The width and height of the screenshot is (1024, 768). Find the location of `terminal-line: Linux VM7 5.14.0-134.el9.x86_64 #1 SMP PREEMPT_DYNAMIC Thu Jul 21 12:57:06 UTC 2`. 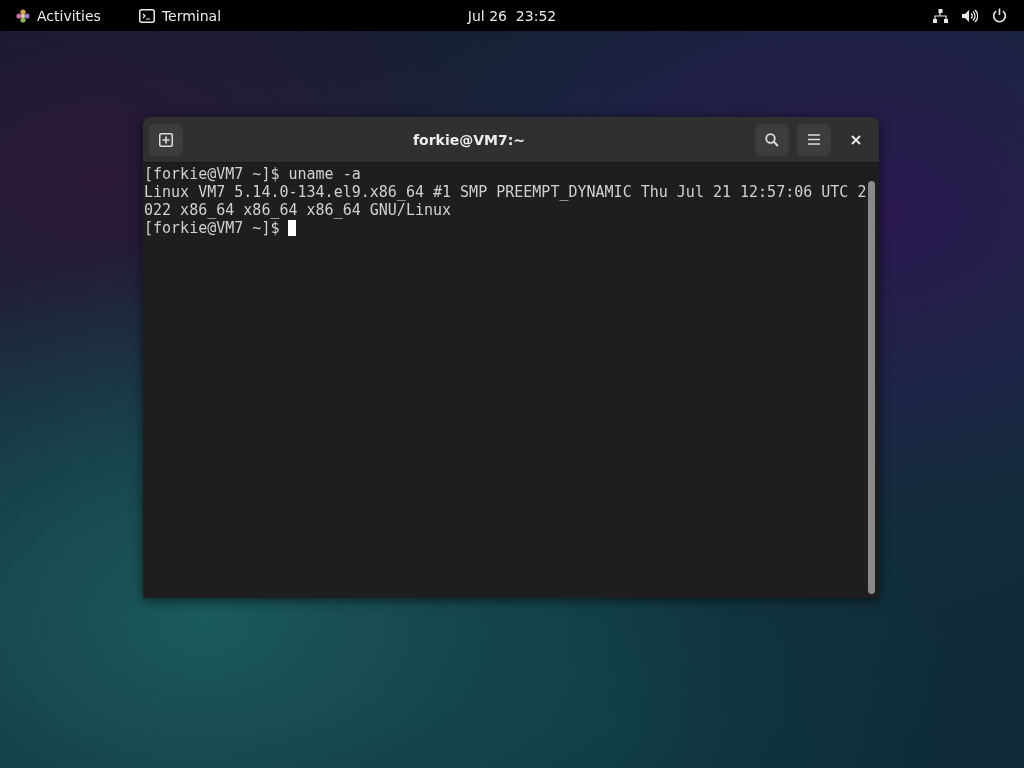

terminal-line: Linux VM7 5.14.0-134.el9.x86_64 #1 SMP PREEMPT_DYNAMIC Thu Jul 21 12:57:06 UTC 2 is located at coordinates (506, 192).